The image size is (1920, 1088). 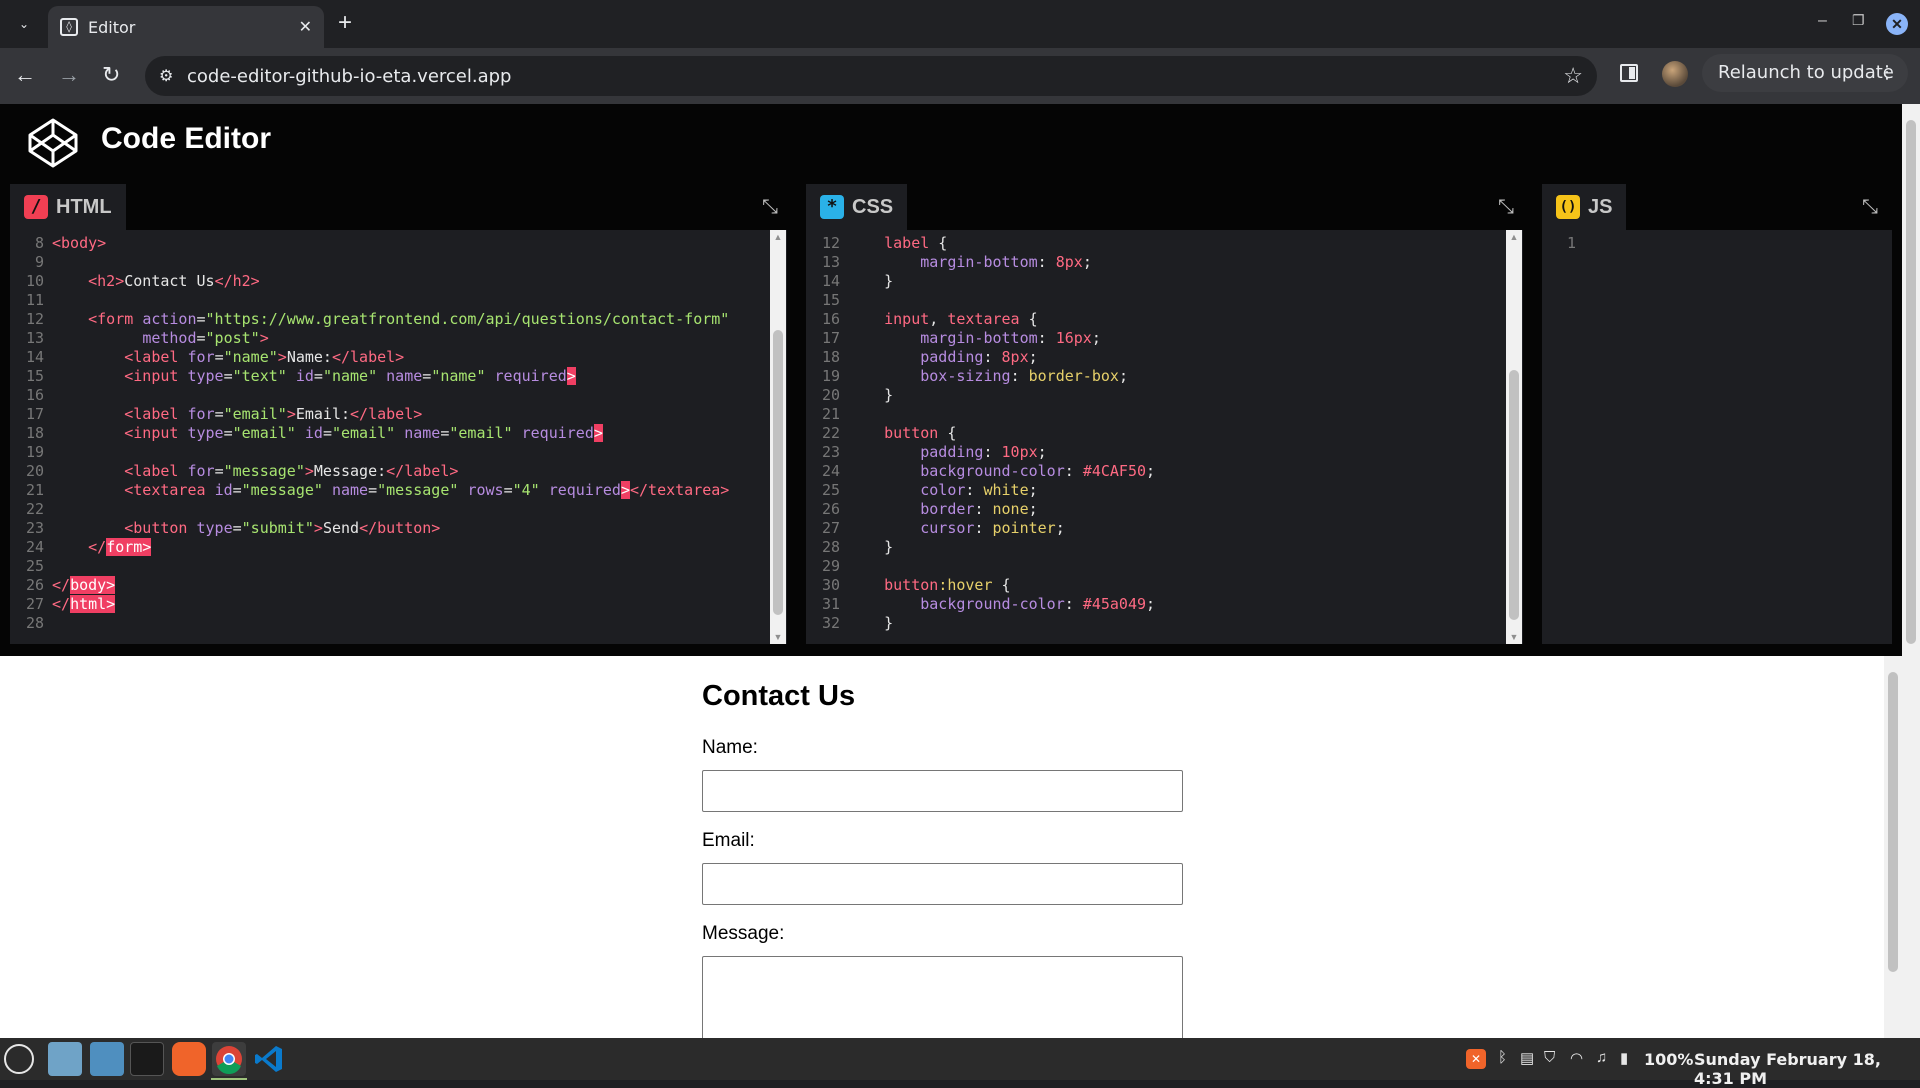 I want to click on show-desktop-icon, so click(x=65, y=1059).